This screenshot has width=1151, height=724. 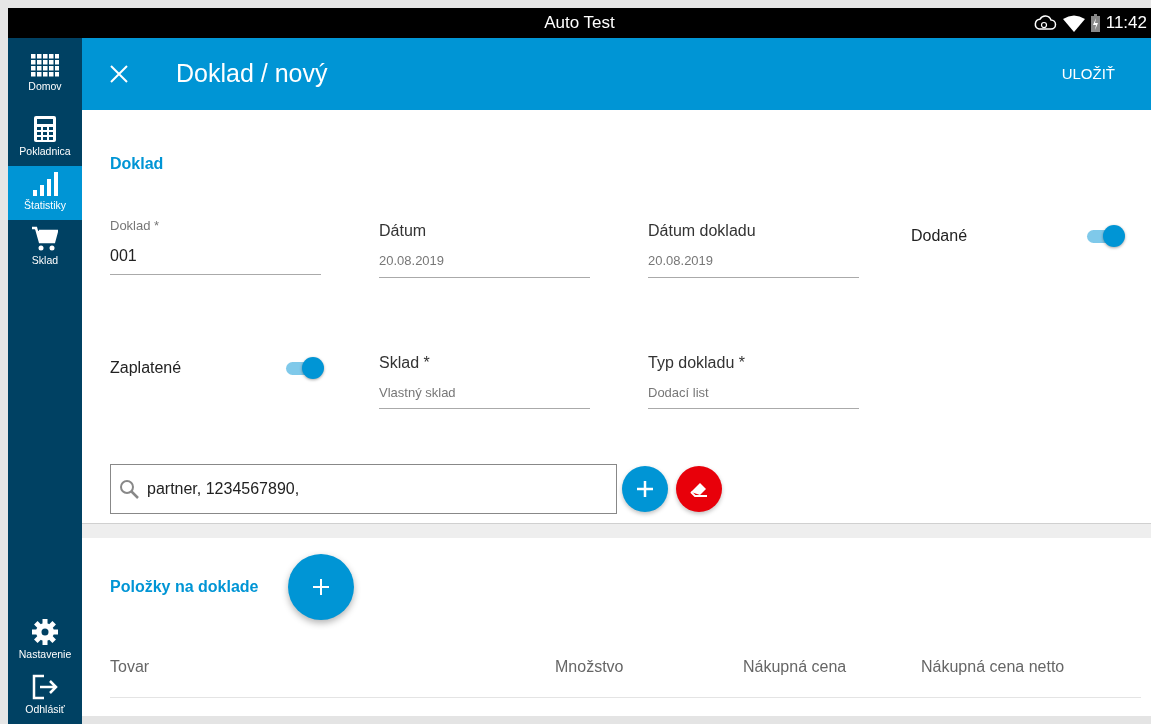 I want to click on add-item-button, so click(x=321, y=587).